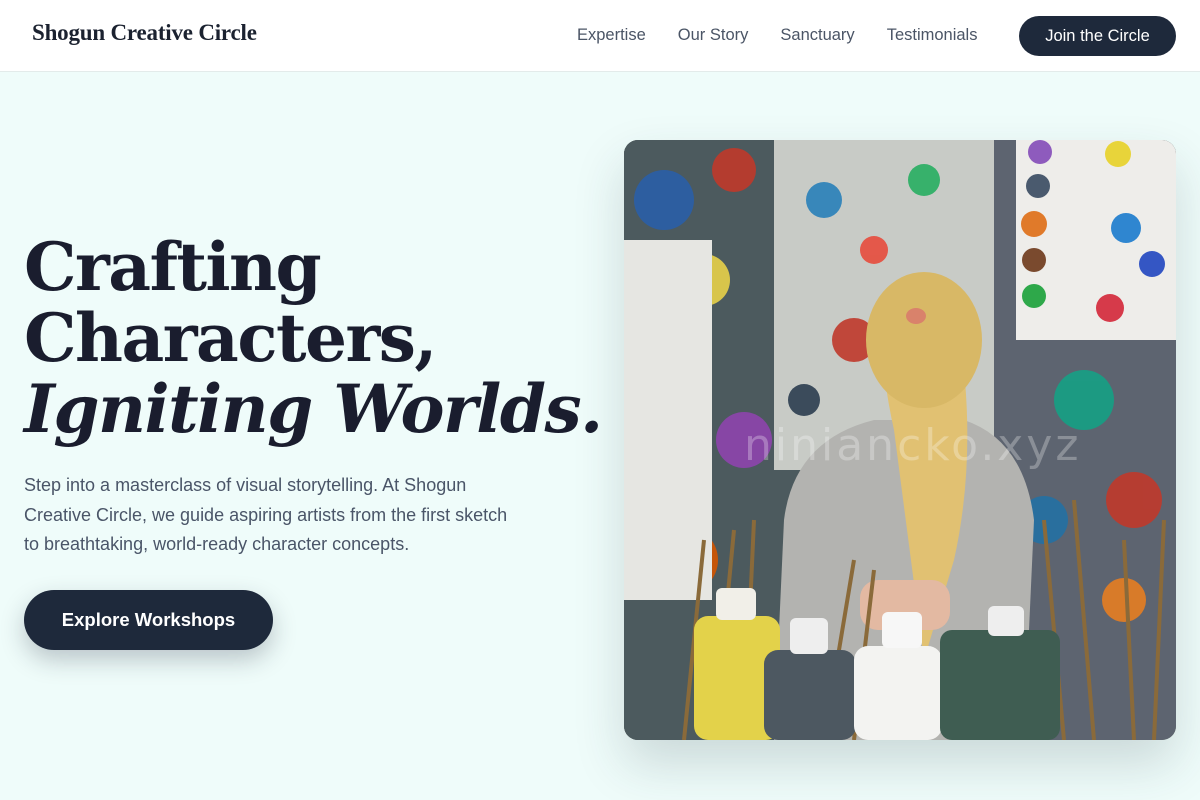 The width and height of the screenshot is (1200, 800). What do you see at coordinates (932, 35) in the screenshot?
I see `nav-item-testimonials: Testimonials` at bounding box center [932, 35].